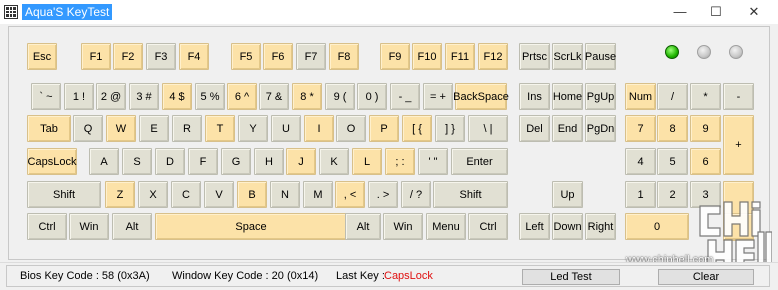  What do you see at coordinates (427, 56) in the screenshot?
I see `key-f10: F10` at bounding box center [427, 56].